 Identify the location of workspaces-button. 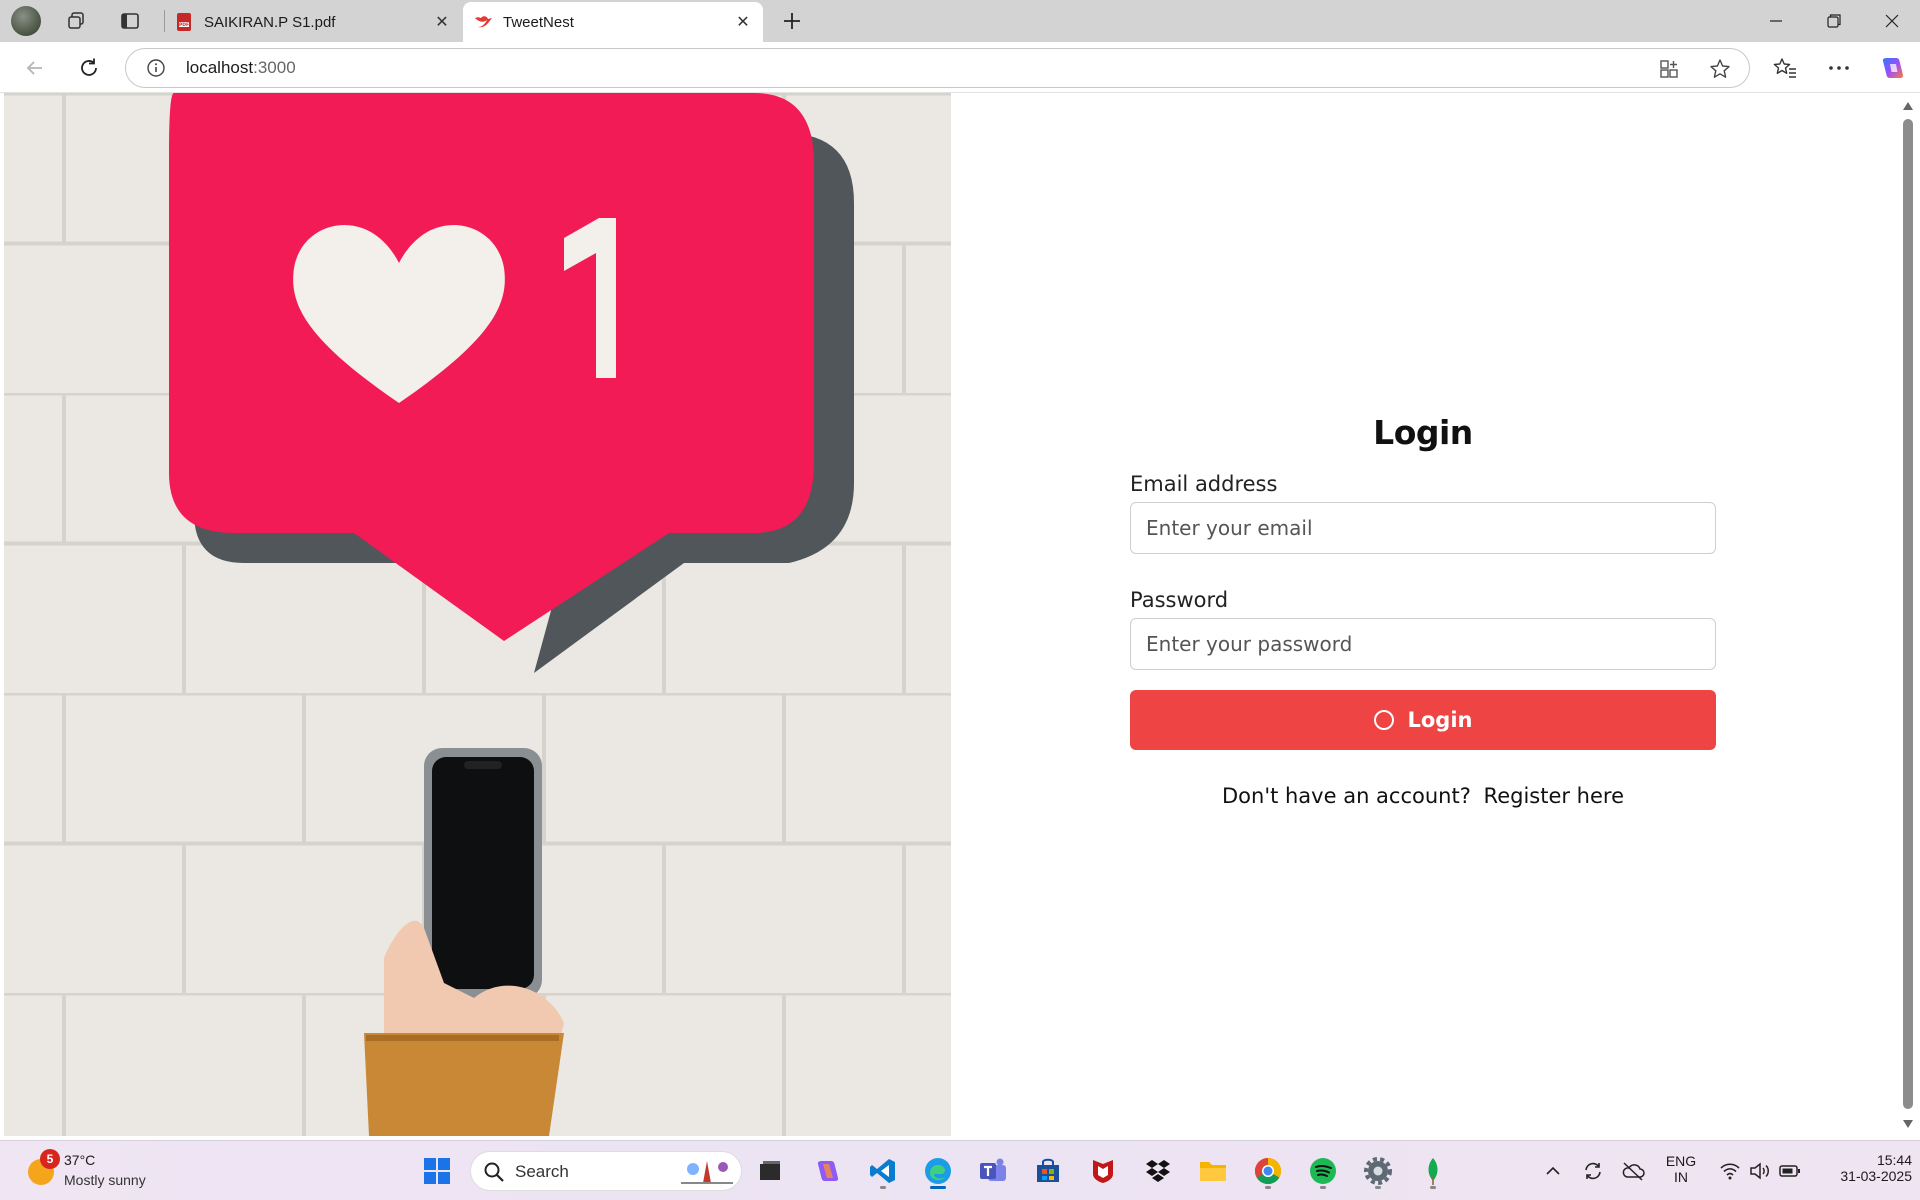
(76, 21).